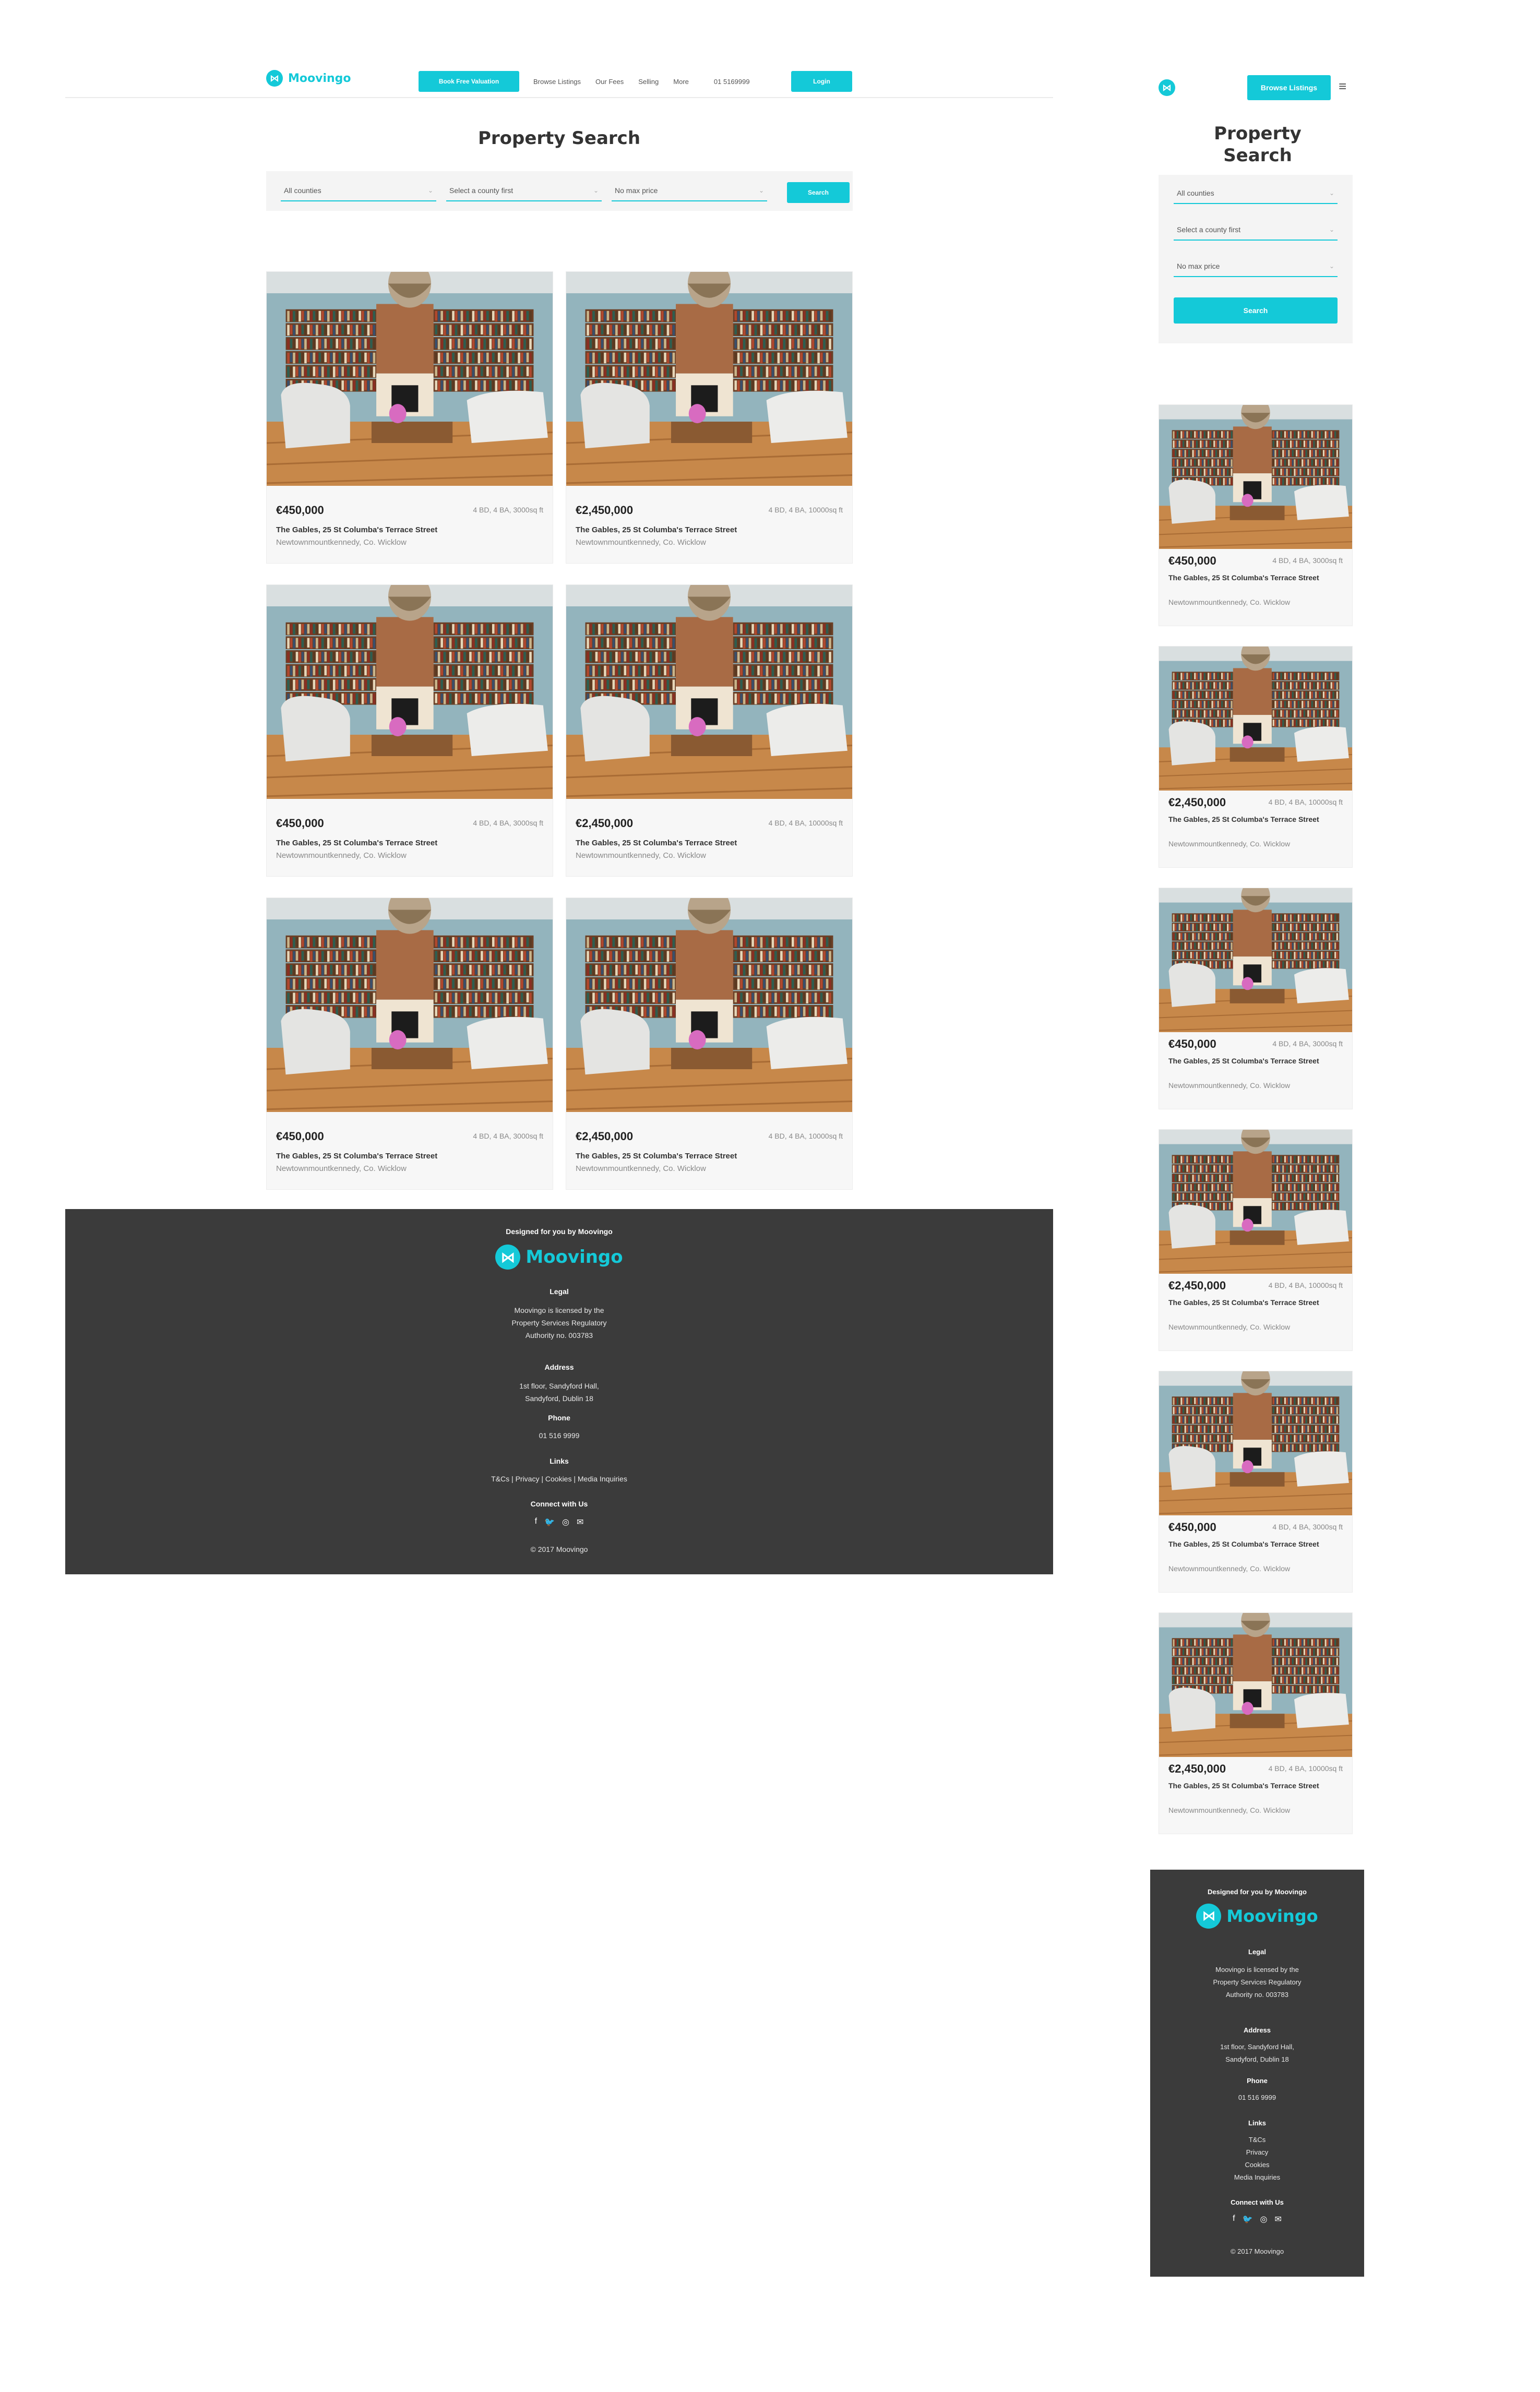  What do you see at coordinates (1257, 1952) in the screenshot?
I see `footer-legal-heading: Legal` at bounding box center [1257, 1952].